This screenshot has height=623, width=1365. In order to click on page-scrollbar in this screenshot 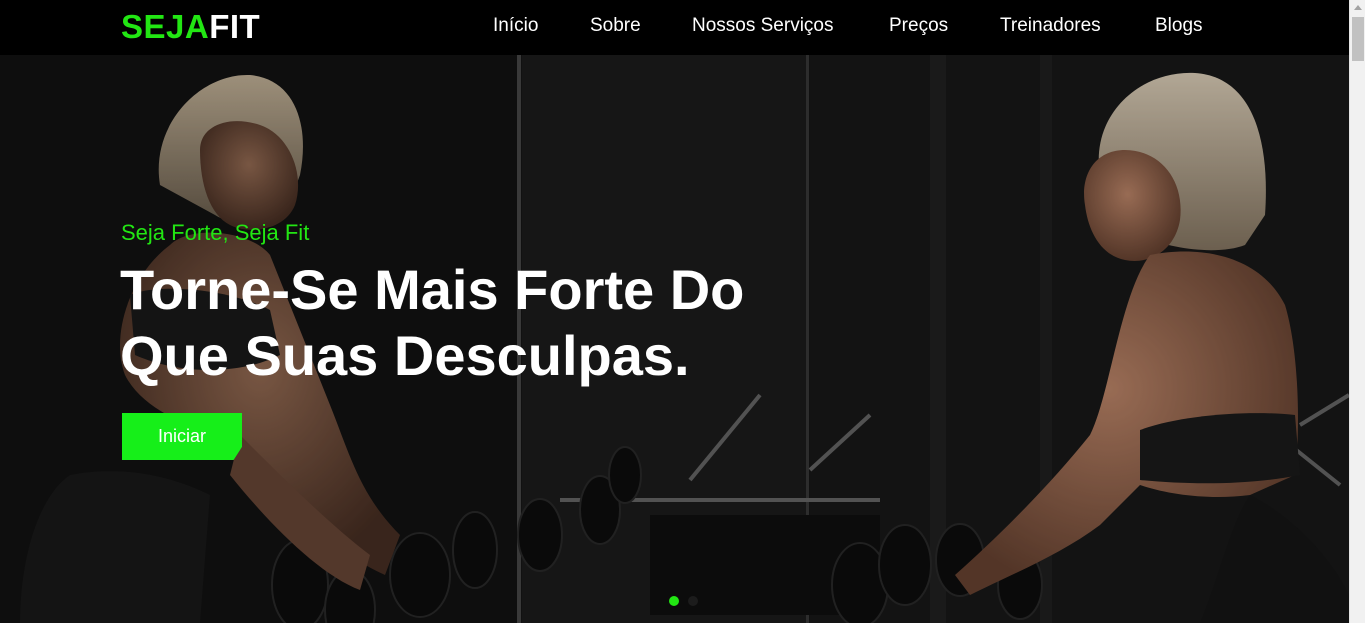, I will do `click(1357, 311)`.